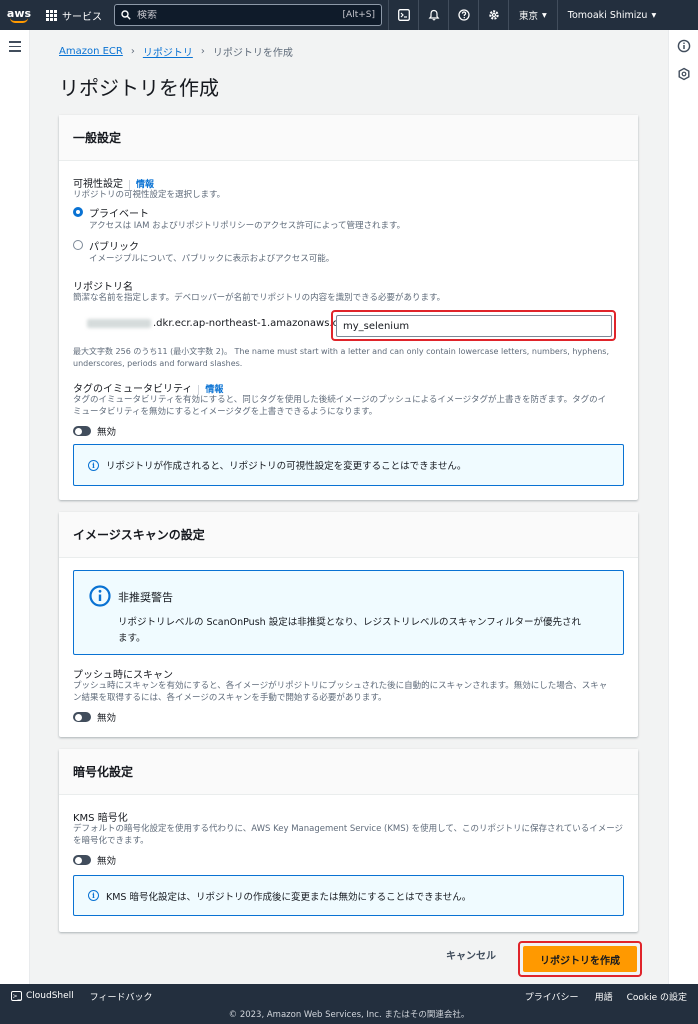 This screenshot has width=698, height=1024. What do you see at coordinates (247, 226) in the screenshot?
I see `private-description: アクセスは IAM およびリポジトリポリシーのアクセス許可によって管理されます。` at bounding box center [247, 226].